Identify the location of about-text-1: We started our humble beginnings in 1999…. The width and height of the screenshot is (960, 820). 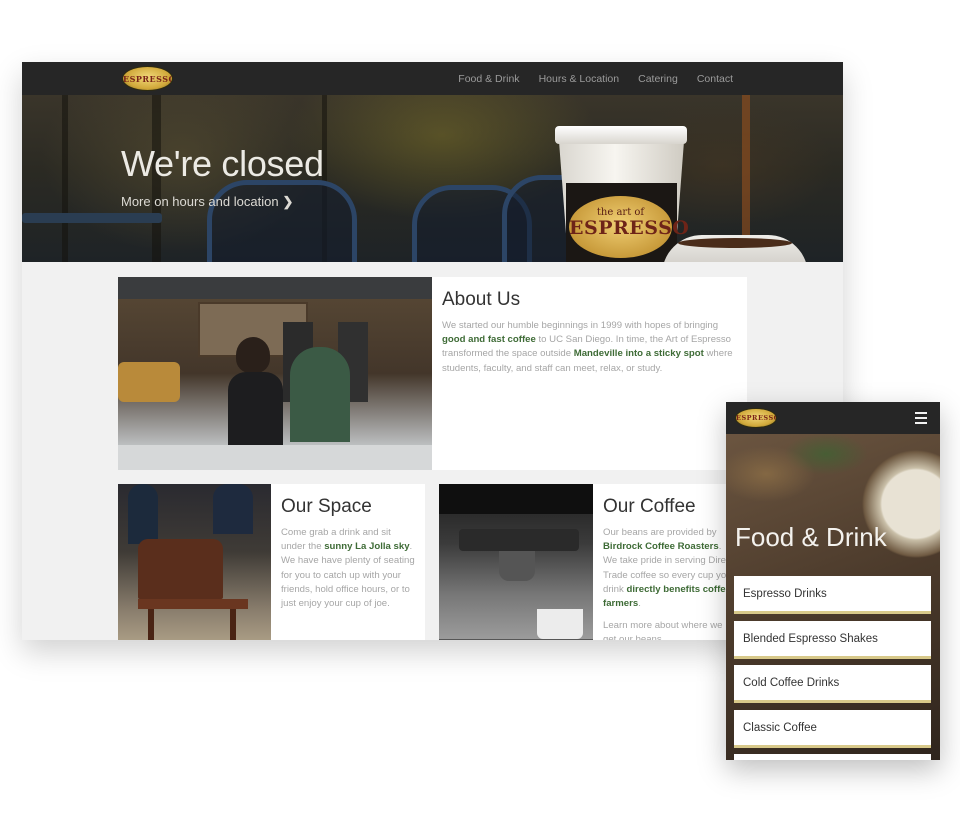
(580, 325).